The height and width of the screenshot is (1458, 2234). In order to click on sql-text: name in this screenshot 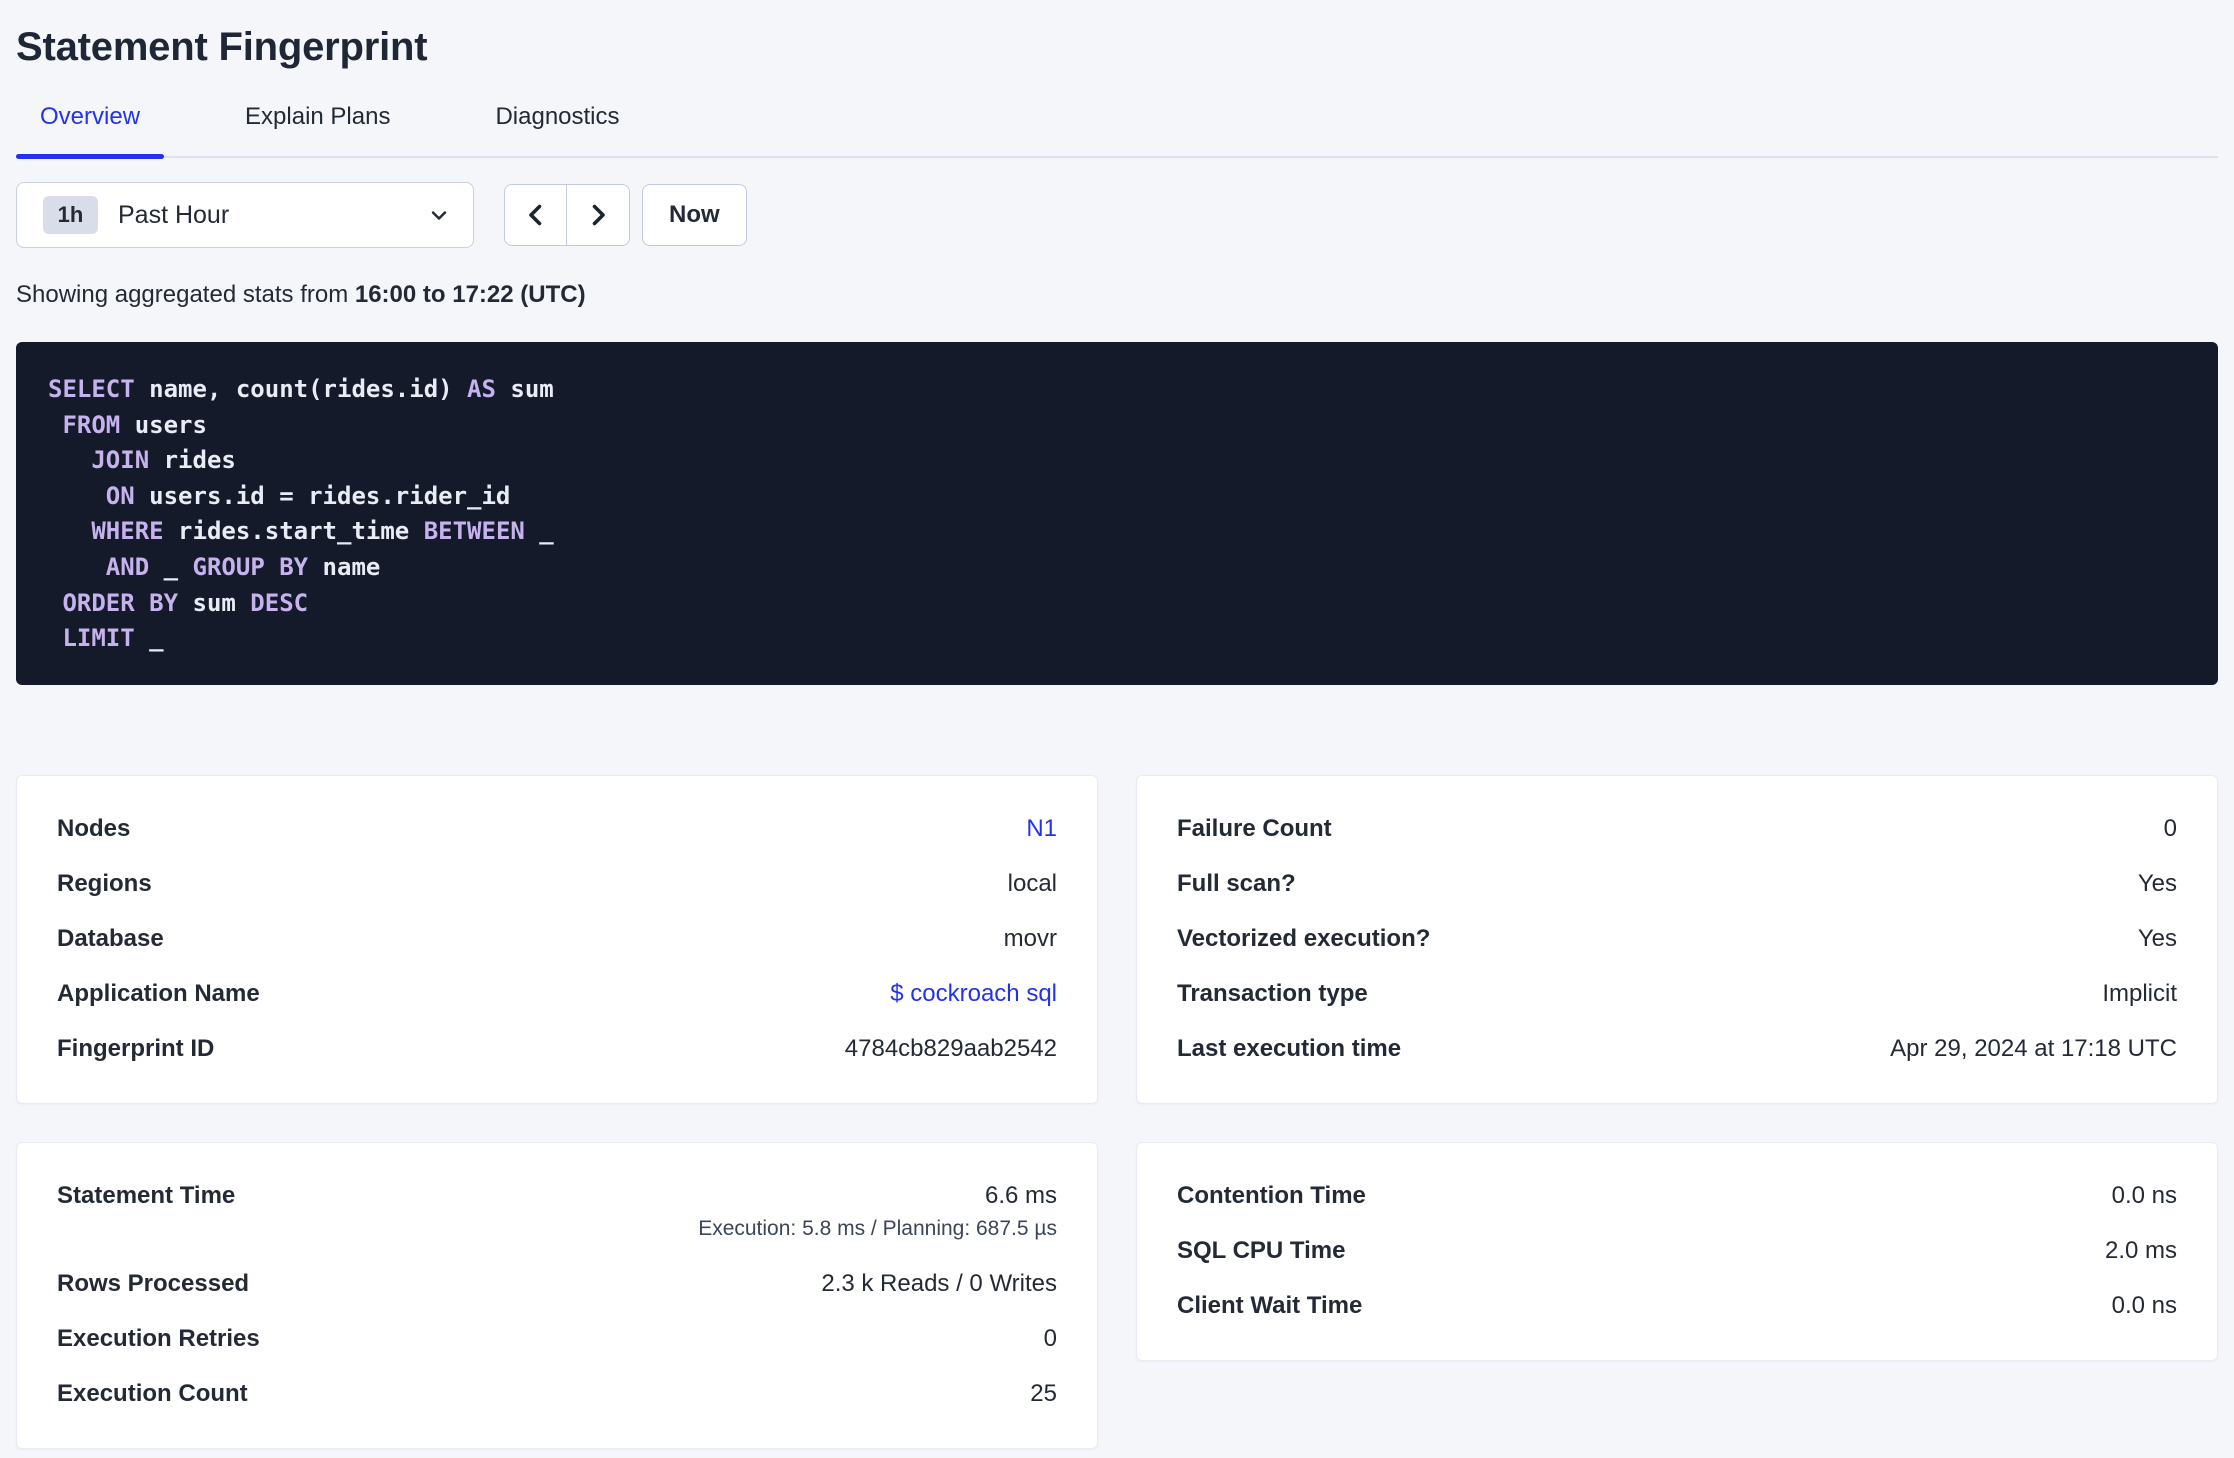, I will do `click(344, 566)`.